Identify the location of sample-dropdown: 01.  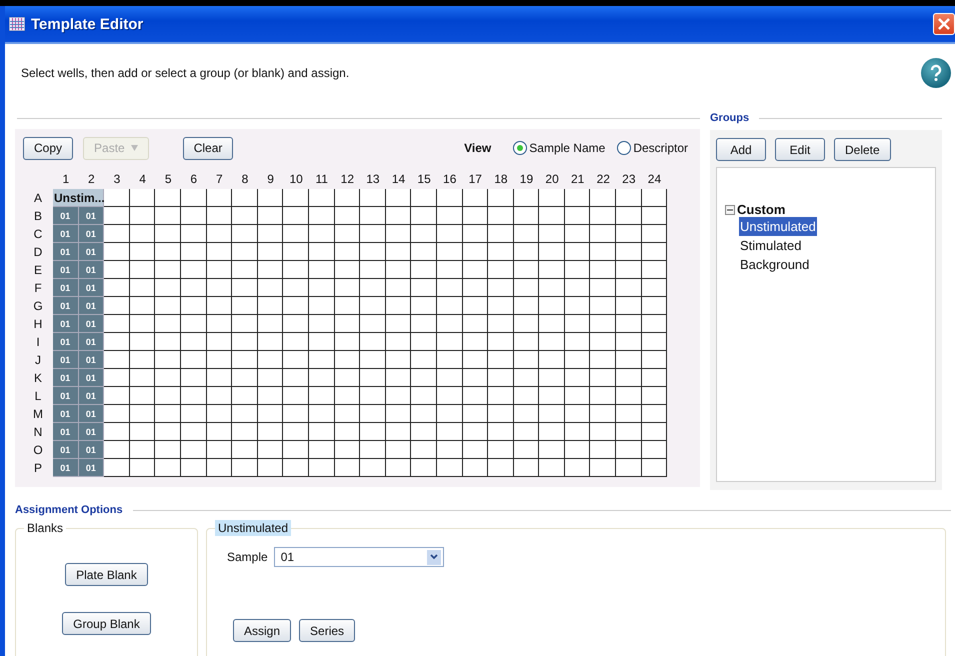
(359, 557).